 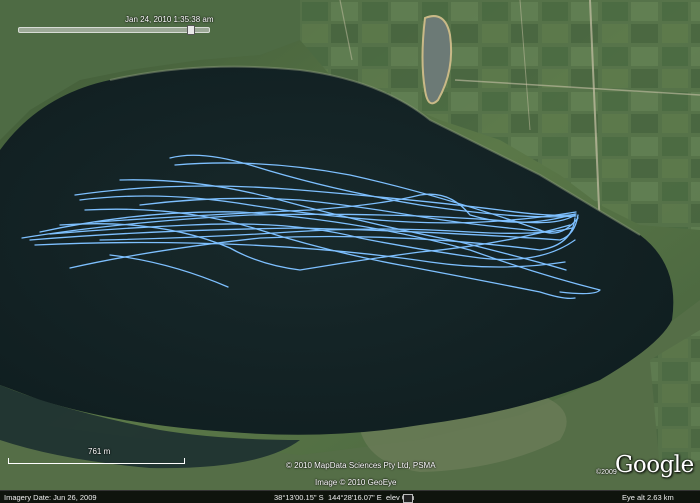 What do you see at coordinates (356, 482) in the screenshot?
I see `imagery-attribution: Image © 2010 GeoEye` at bounding box center [356, 482].